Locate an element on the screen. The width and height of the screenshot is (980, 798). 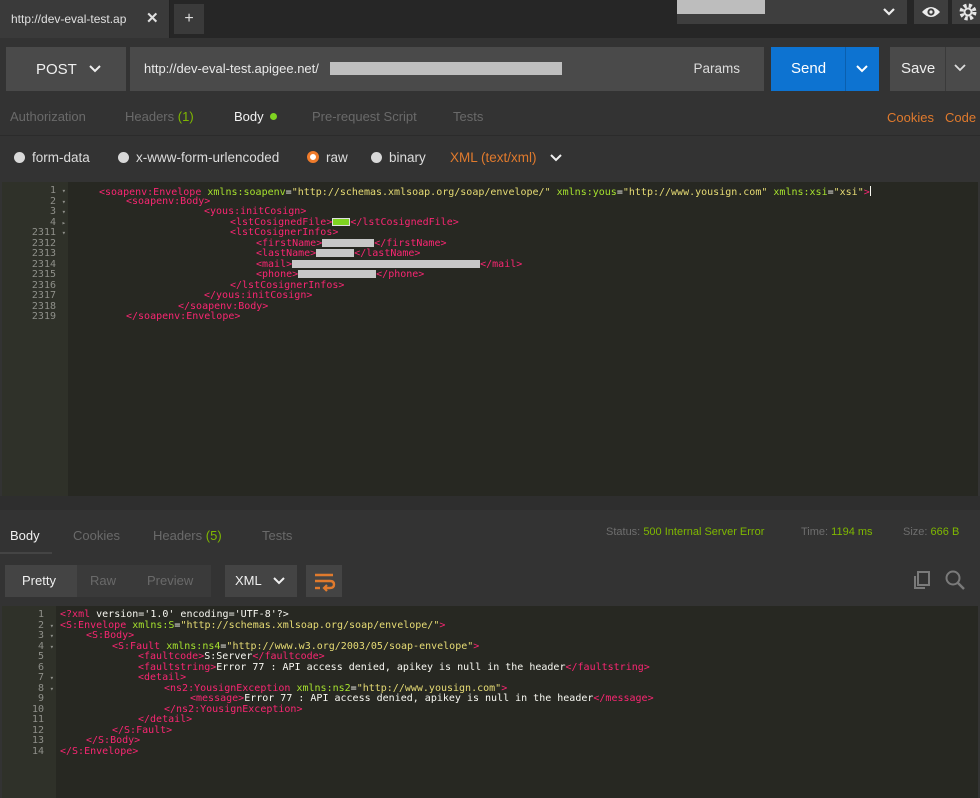
save-button: Save is located at coordinates (935, 69).